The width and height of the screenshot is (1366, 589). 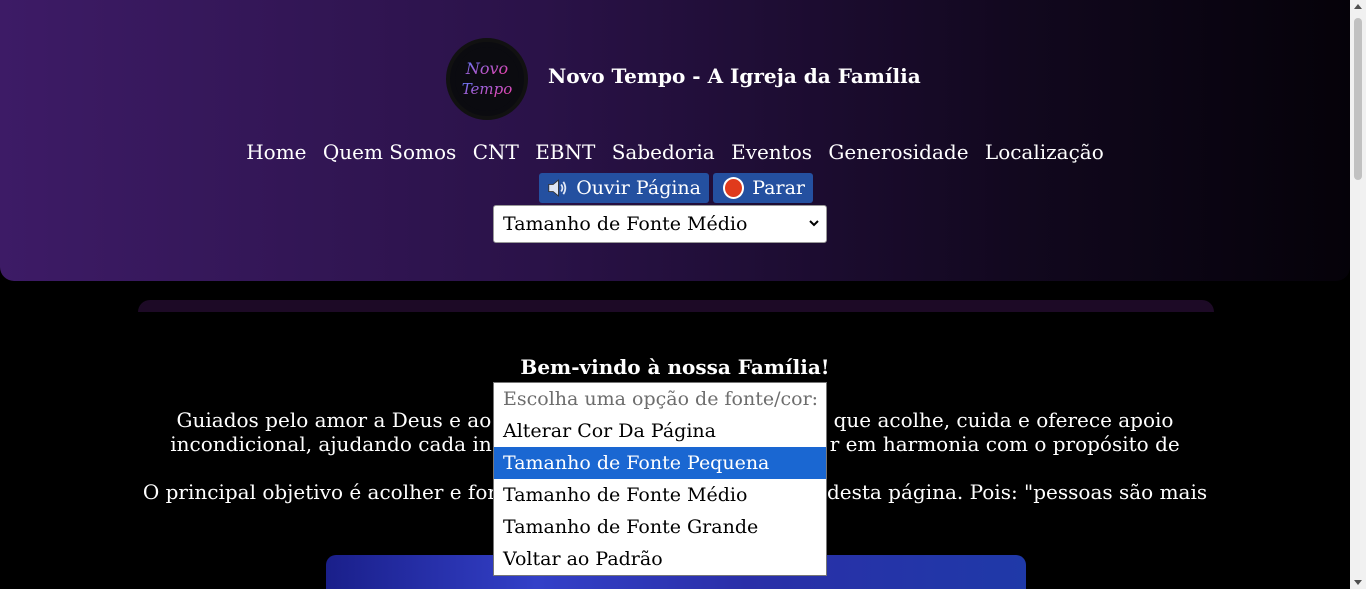 I want to click on scroll-down-arrow-icon, so click(x=1358, y=582).